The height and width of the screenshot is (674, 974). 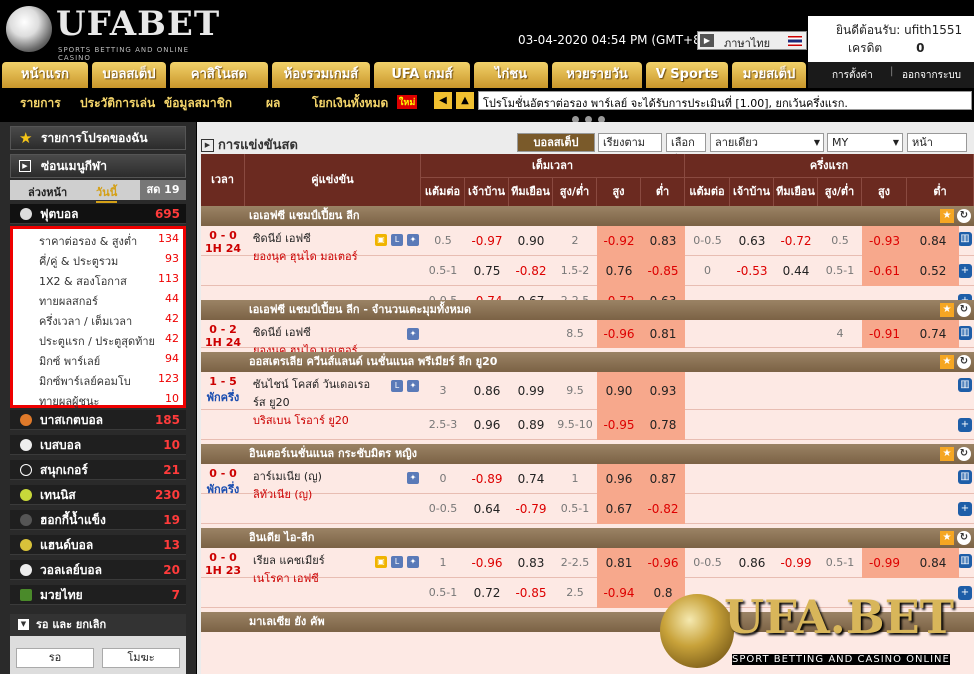 I want to click on void-button: โมฆะ, so click(x=141, y=658).